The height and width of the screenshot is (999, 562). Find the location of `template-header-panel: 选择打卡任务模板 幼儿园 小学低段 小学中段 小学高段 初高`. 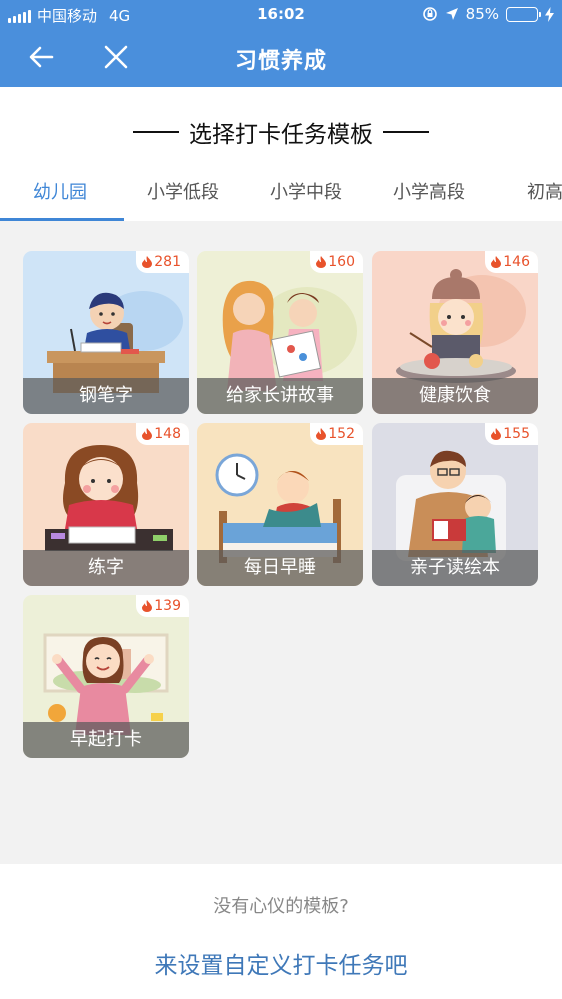

template-header-panel: 选择打卡任务模板 幼儿园 小学低段 小学中段 小学高段 初高 is located at coordinates (281, 154).